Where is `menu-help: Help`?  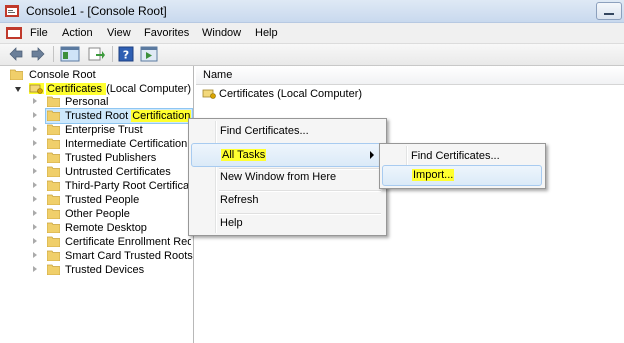 menu-help: Help is located at coordinates (266, 33).